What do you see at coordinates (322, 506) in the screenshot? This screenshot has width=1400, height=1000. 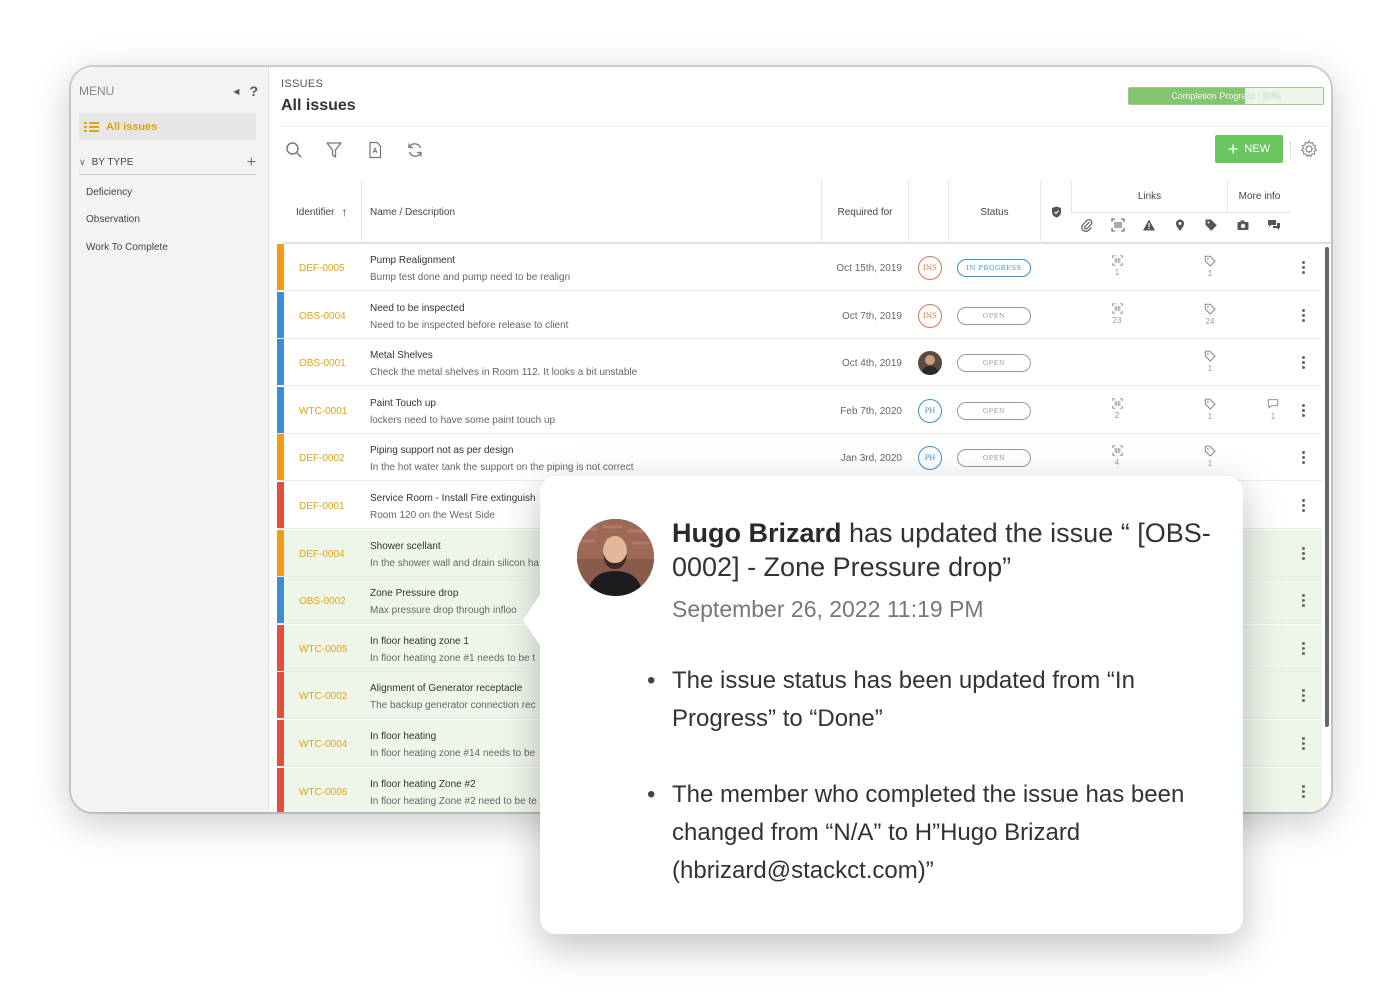 I see `issue-identifier: DEF-0001` at bounding box center [322, 506].